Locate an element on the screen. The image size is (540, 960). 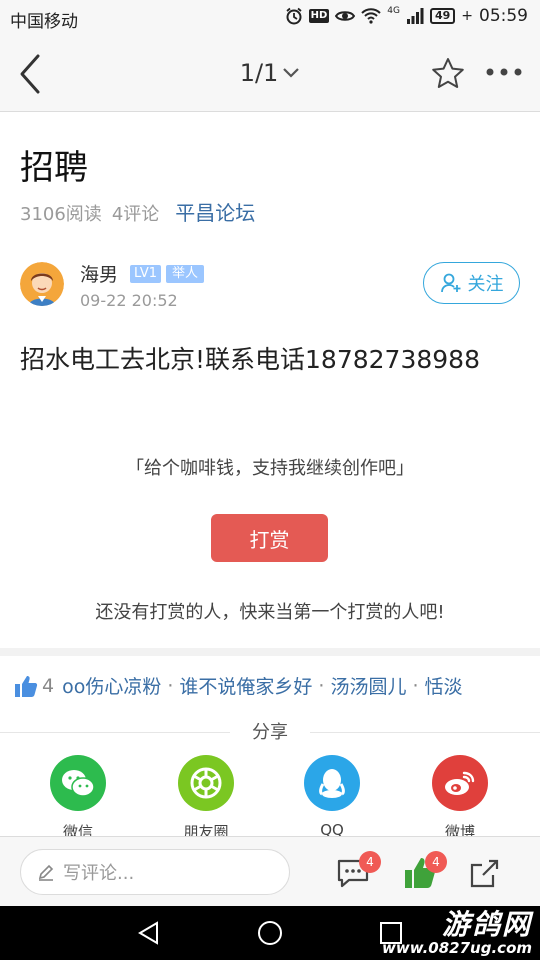
post-meta: 3106阅读 4评论 平昌论坛 is located at coordinates (137, 211).